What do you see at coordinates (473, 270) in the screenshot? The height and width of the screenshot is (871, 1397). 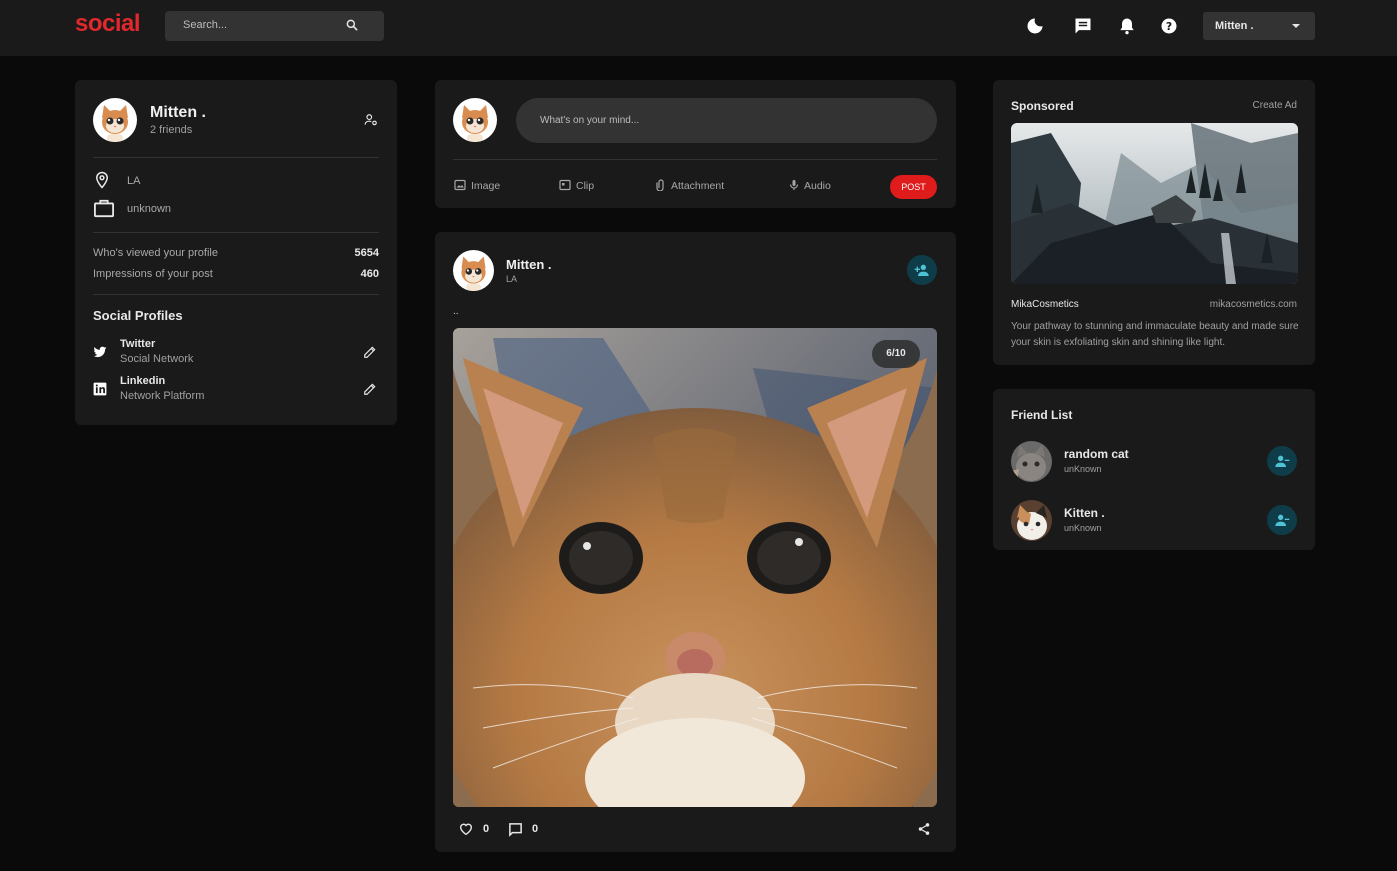 I see `post-author-avatar` at bounding box center [473, 270].